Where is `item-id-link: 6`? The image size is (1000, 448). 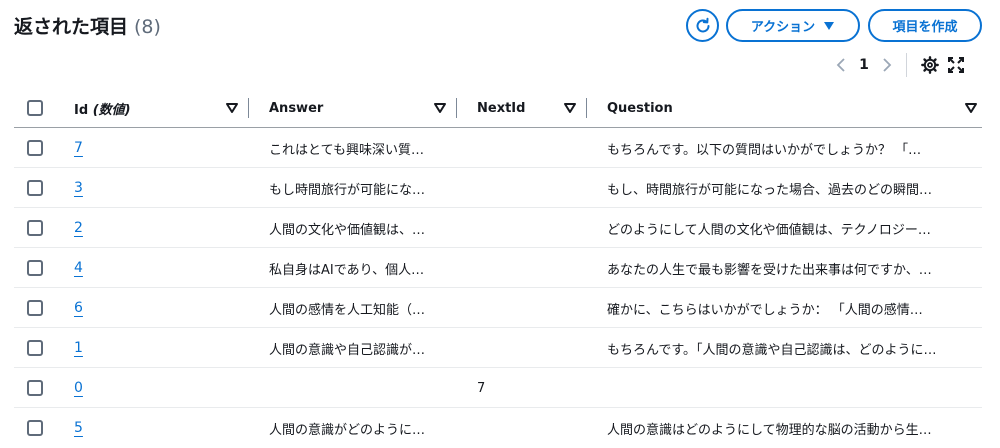 item-id-link: 6 is located at coordinates (78, 308).